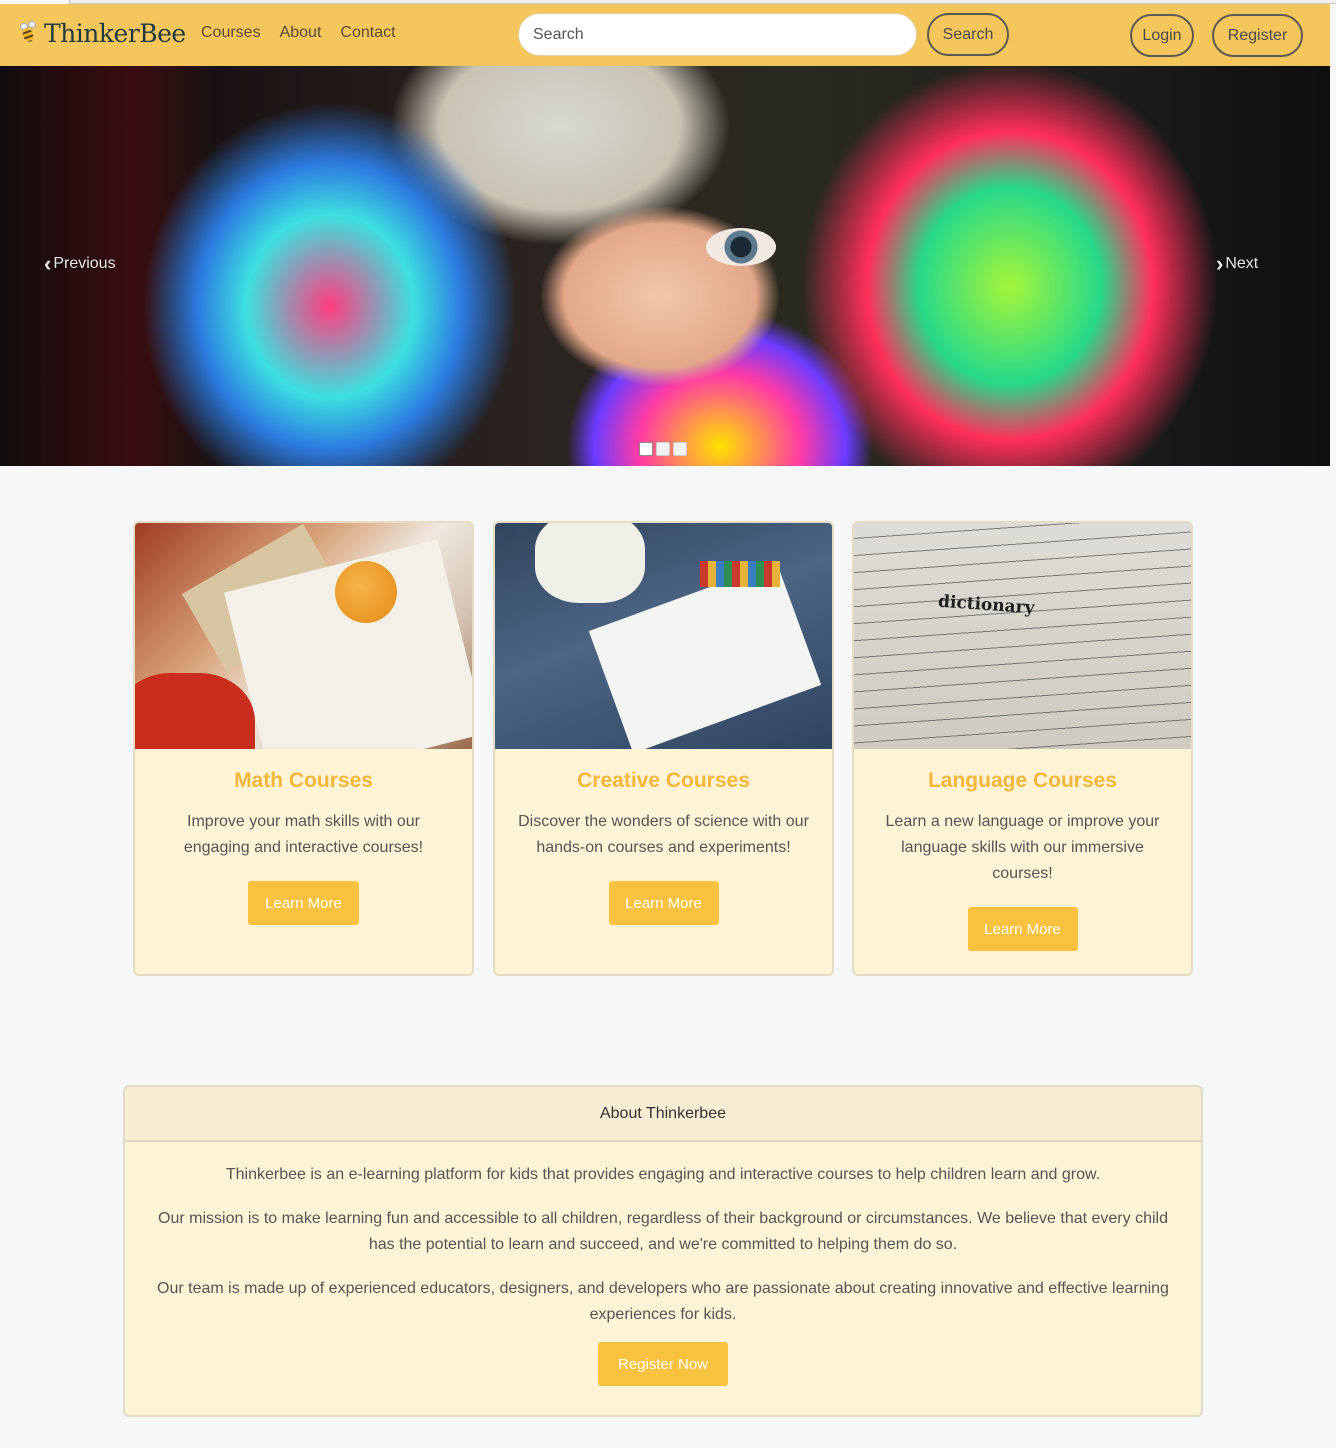 The height and width of the screenshot is (1448, 1336). What do you see at coordinates (663, 1114) in the screenshot?
I see `about-header: About Thinkerbee` at bounding box center [663, 1114].